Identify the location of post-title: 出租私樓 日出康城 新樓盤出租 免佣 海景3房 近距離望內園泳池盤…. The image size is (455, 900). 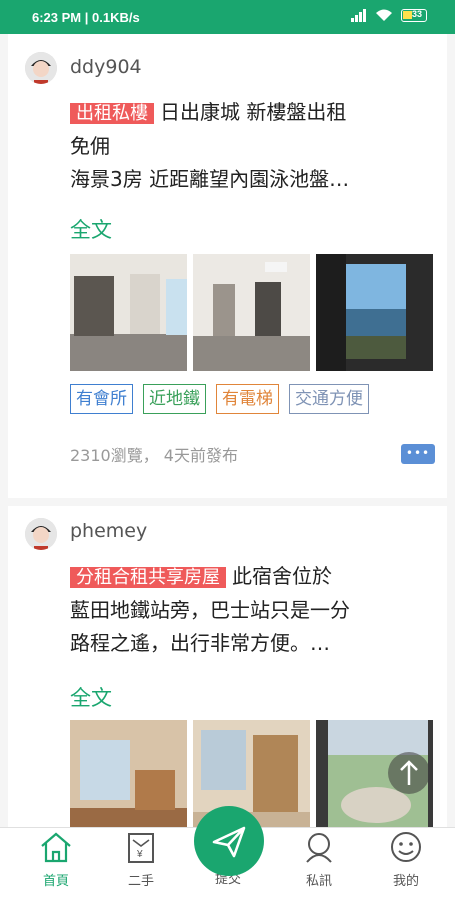
(250, 146).